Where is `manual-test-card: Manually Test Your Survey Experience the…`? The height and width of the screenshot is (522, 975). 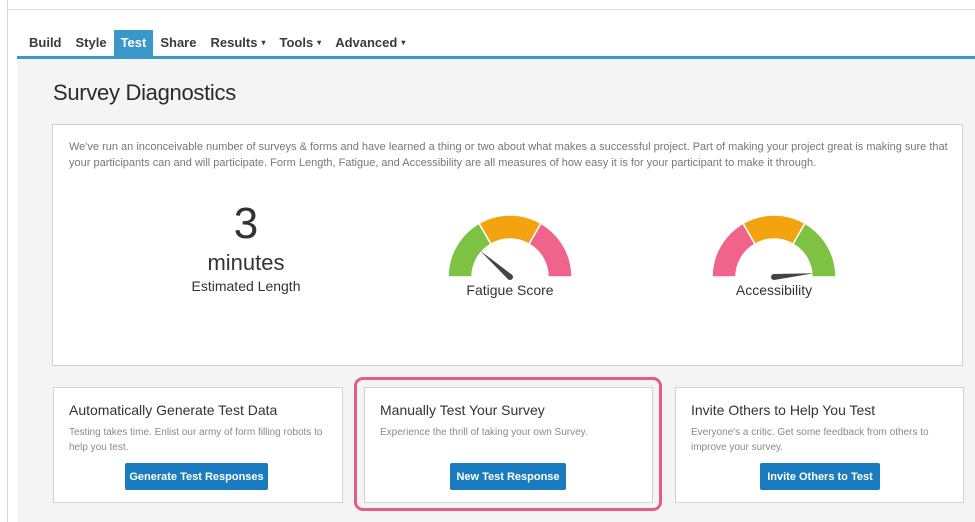
manual-test-card: Manually Test Your Survey Experience the… is located at coordinates (508, 445).